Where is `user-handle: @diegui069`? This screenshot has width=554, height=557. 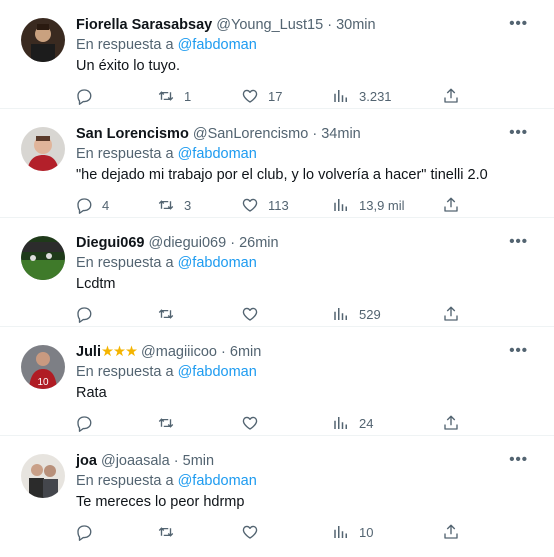
user-handle: @diegui069 is located at coordinates (188, 243).